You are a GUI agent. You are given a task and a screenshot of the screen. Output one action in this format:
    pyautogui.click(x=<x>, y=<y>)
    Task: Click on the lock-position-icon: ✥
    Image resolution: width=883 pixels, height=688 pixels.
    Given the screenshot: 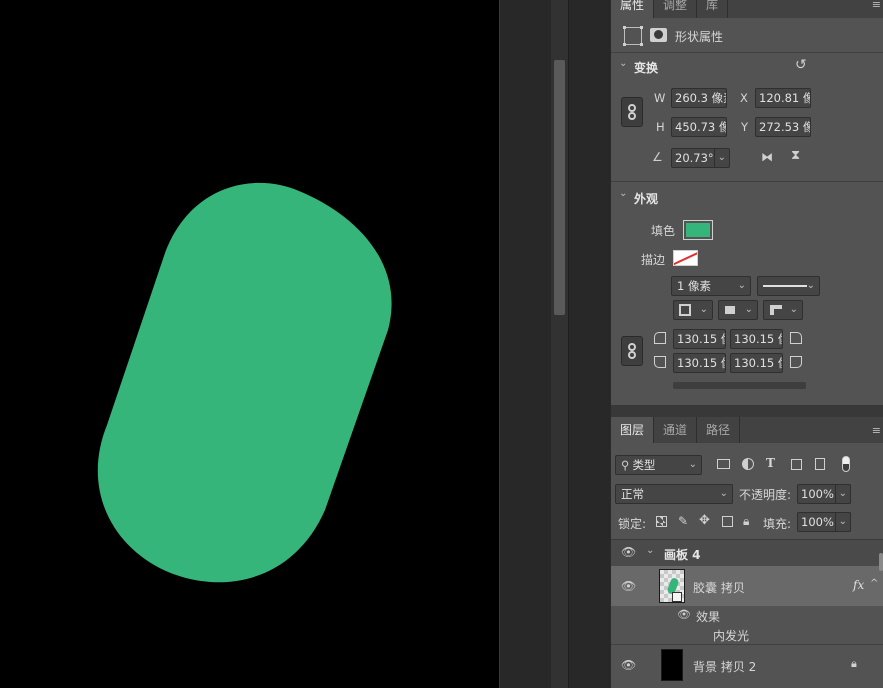 What is the action you would take?
    pyautogui.click(x=704, y=520)
    